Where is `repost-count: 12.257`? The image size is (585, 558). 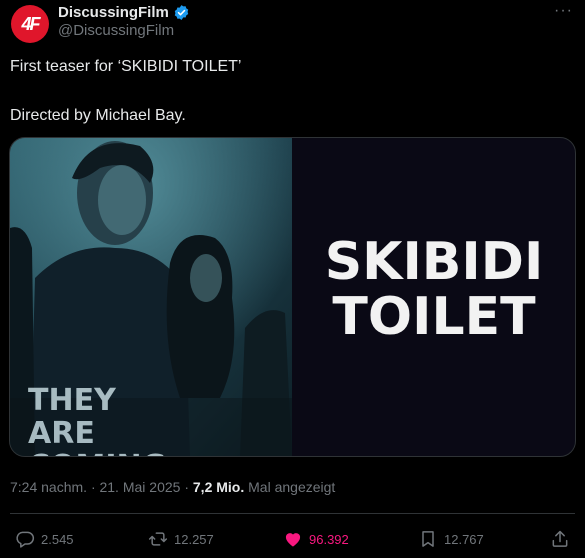 repost-count: 12.257 is located at coordinates (194, 539).